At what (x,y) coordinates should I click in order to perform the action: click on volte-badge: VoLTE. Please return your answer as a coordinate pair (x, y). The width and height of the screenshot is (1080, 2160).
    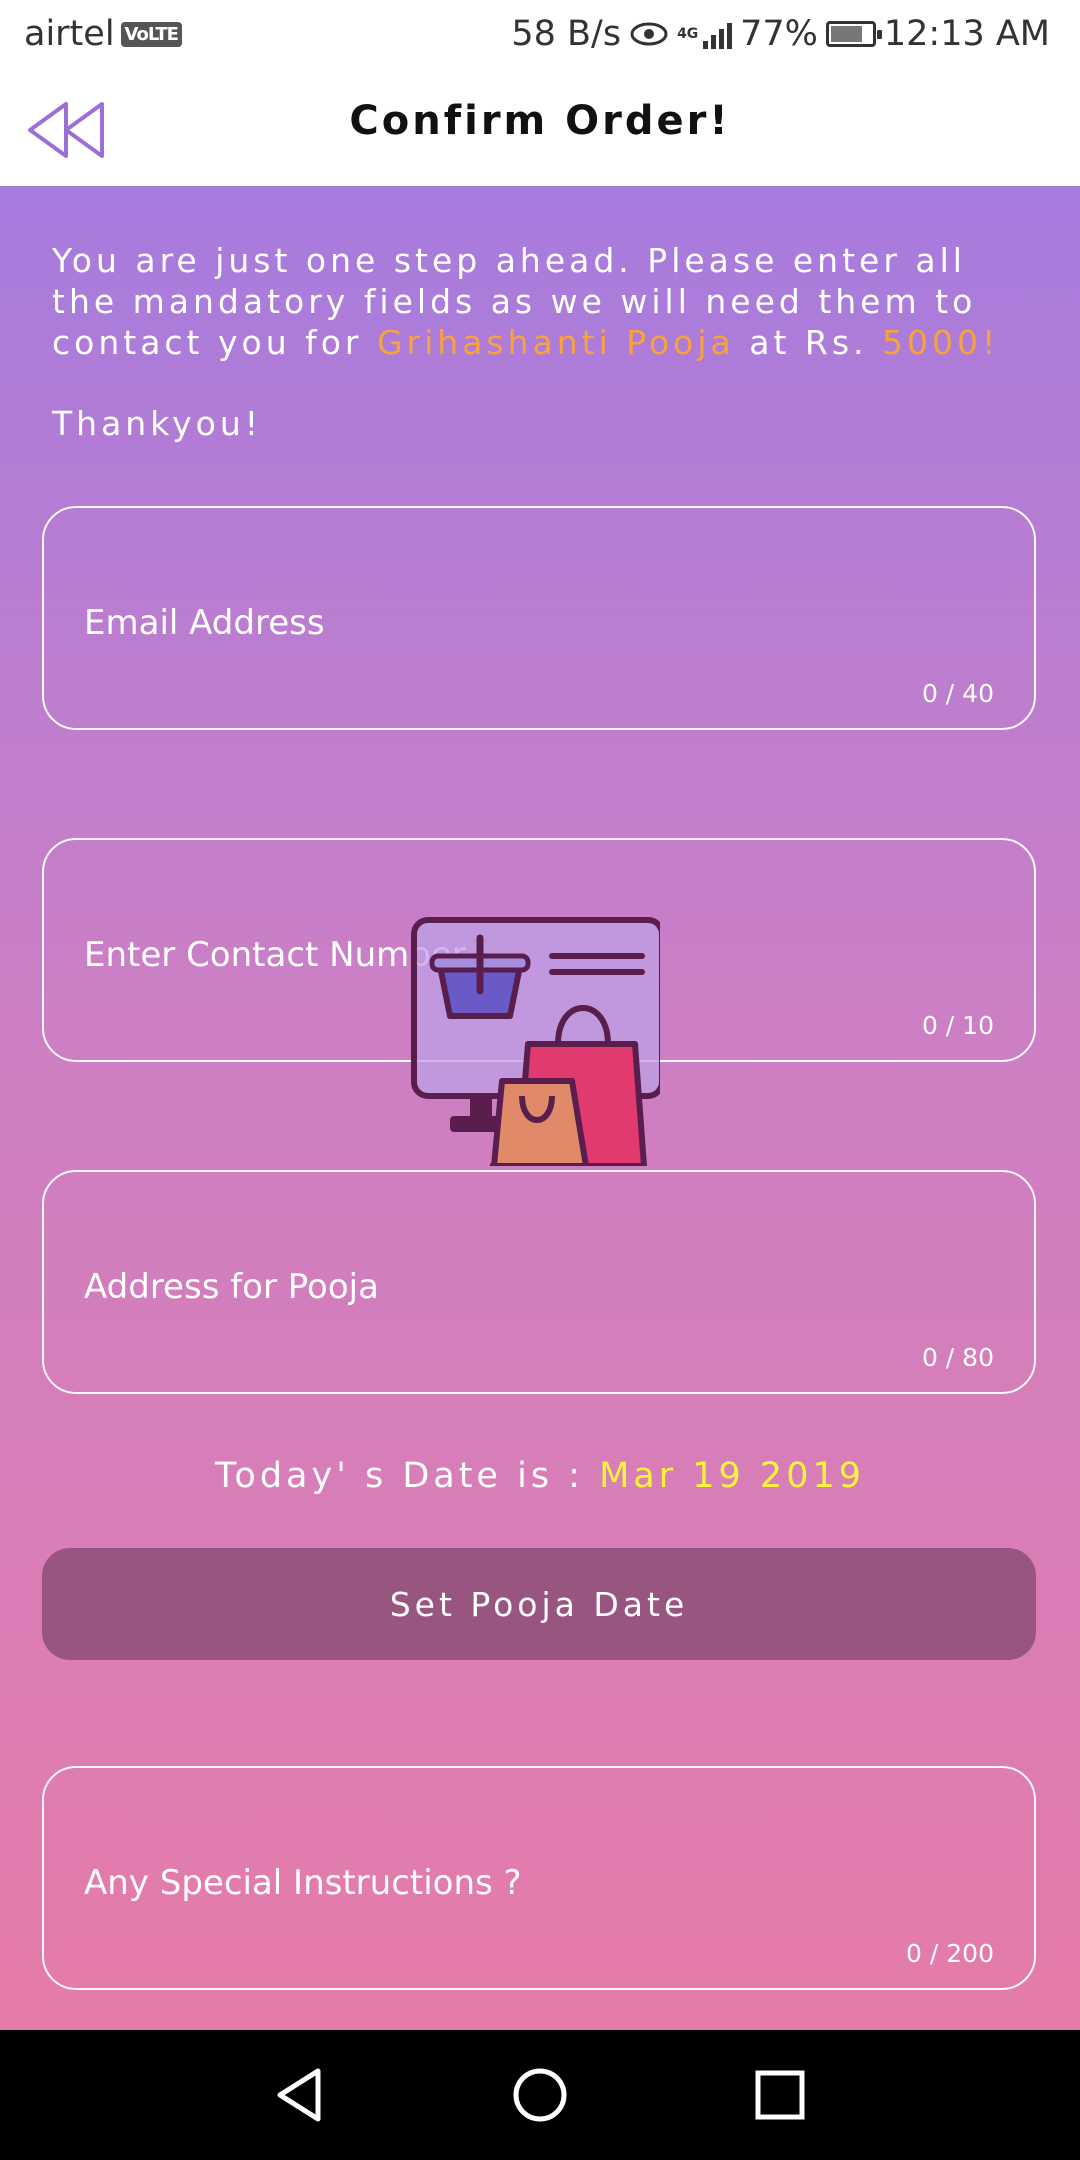
    Looking at the image, I should click on (151, 34).